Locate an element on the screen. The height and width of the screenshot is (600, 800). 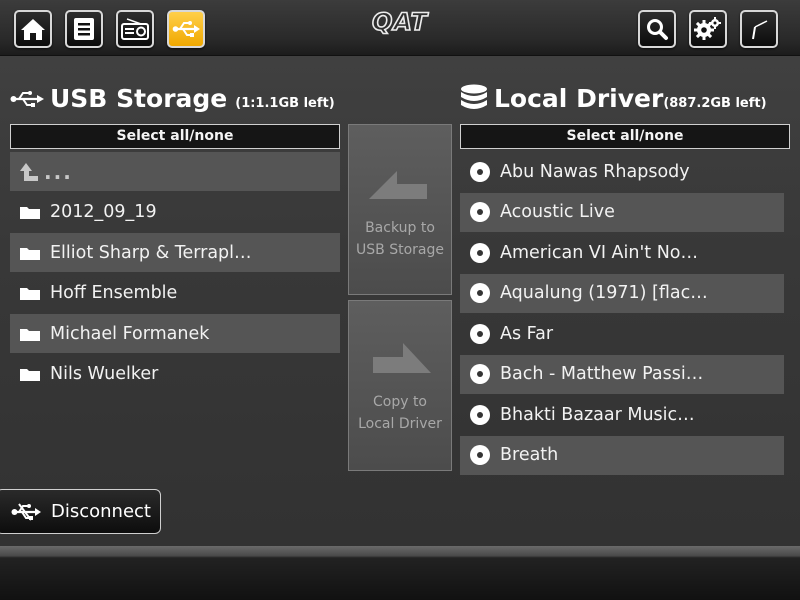
home-icon is located at coordinates (33, 29).